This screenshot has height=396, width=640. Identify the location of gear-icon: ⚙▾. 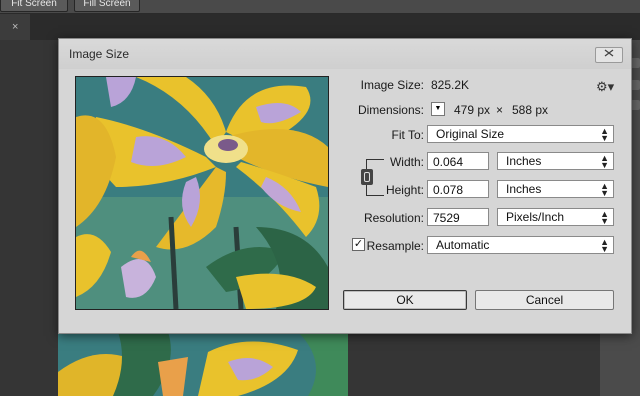
(605, 87).